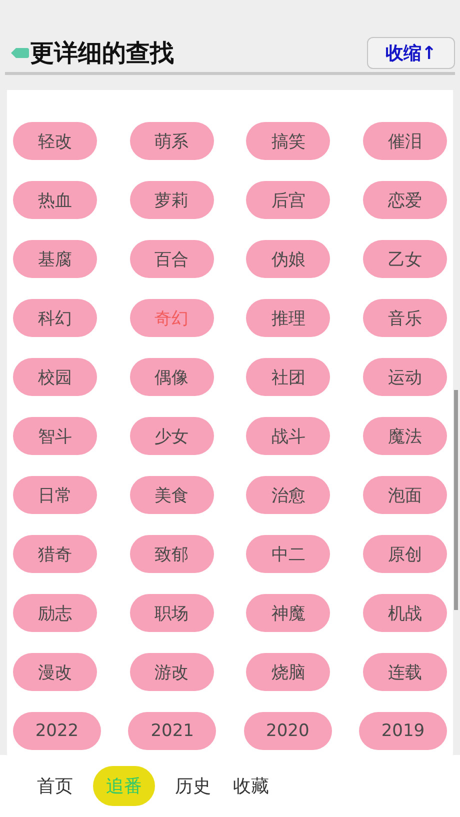 The image size is (460, 817). What do you see at coordinates (172, 554) in the screenshot?
I see `genre-tag: 致郁` at bounding box center [172, 554].